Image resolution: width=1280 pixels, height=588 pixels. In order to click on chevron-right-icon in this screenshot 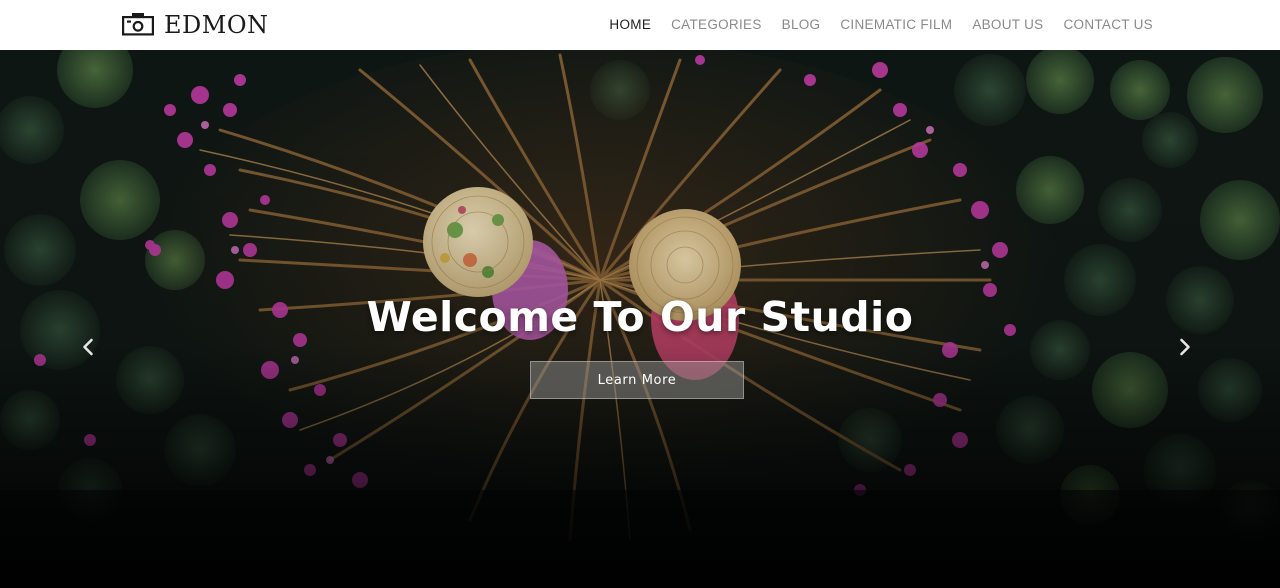, I will do `click(1185, 347)`.